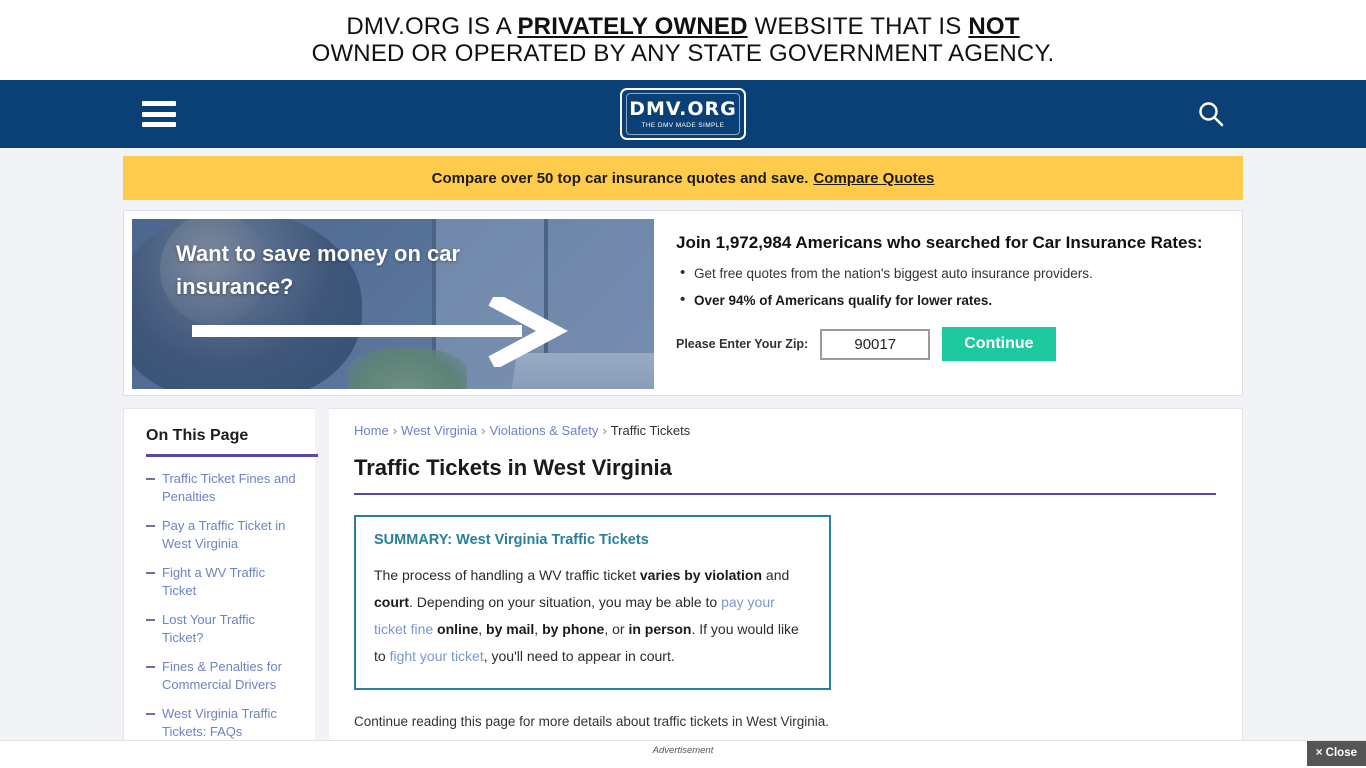 The image size is (1366, 768). I want to click on site-logo: DMV.ORG THE DMV MADE SIMPLE, so click(683, 114).